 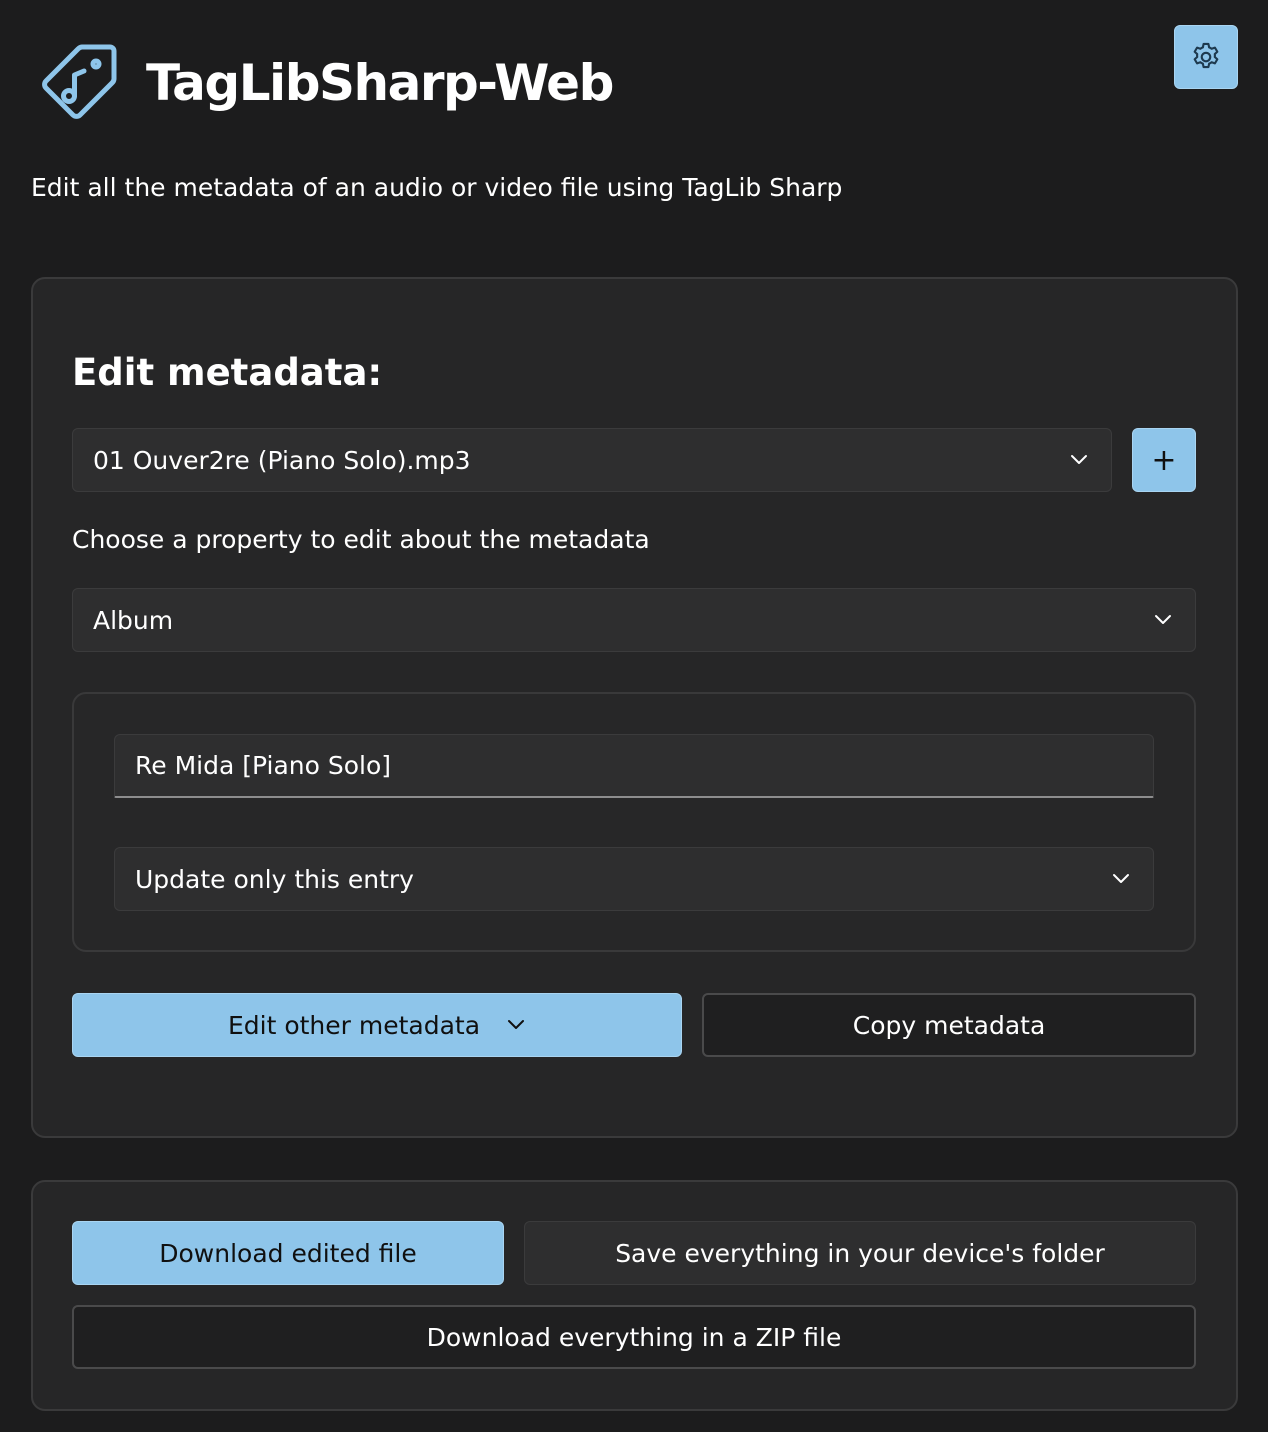 I want to click on file-select-value: 01 Ouver2re (Piano Solo).mp3, so click(x=282, y=460).